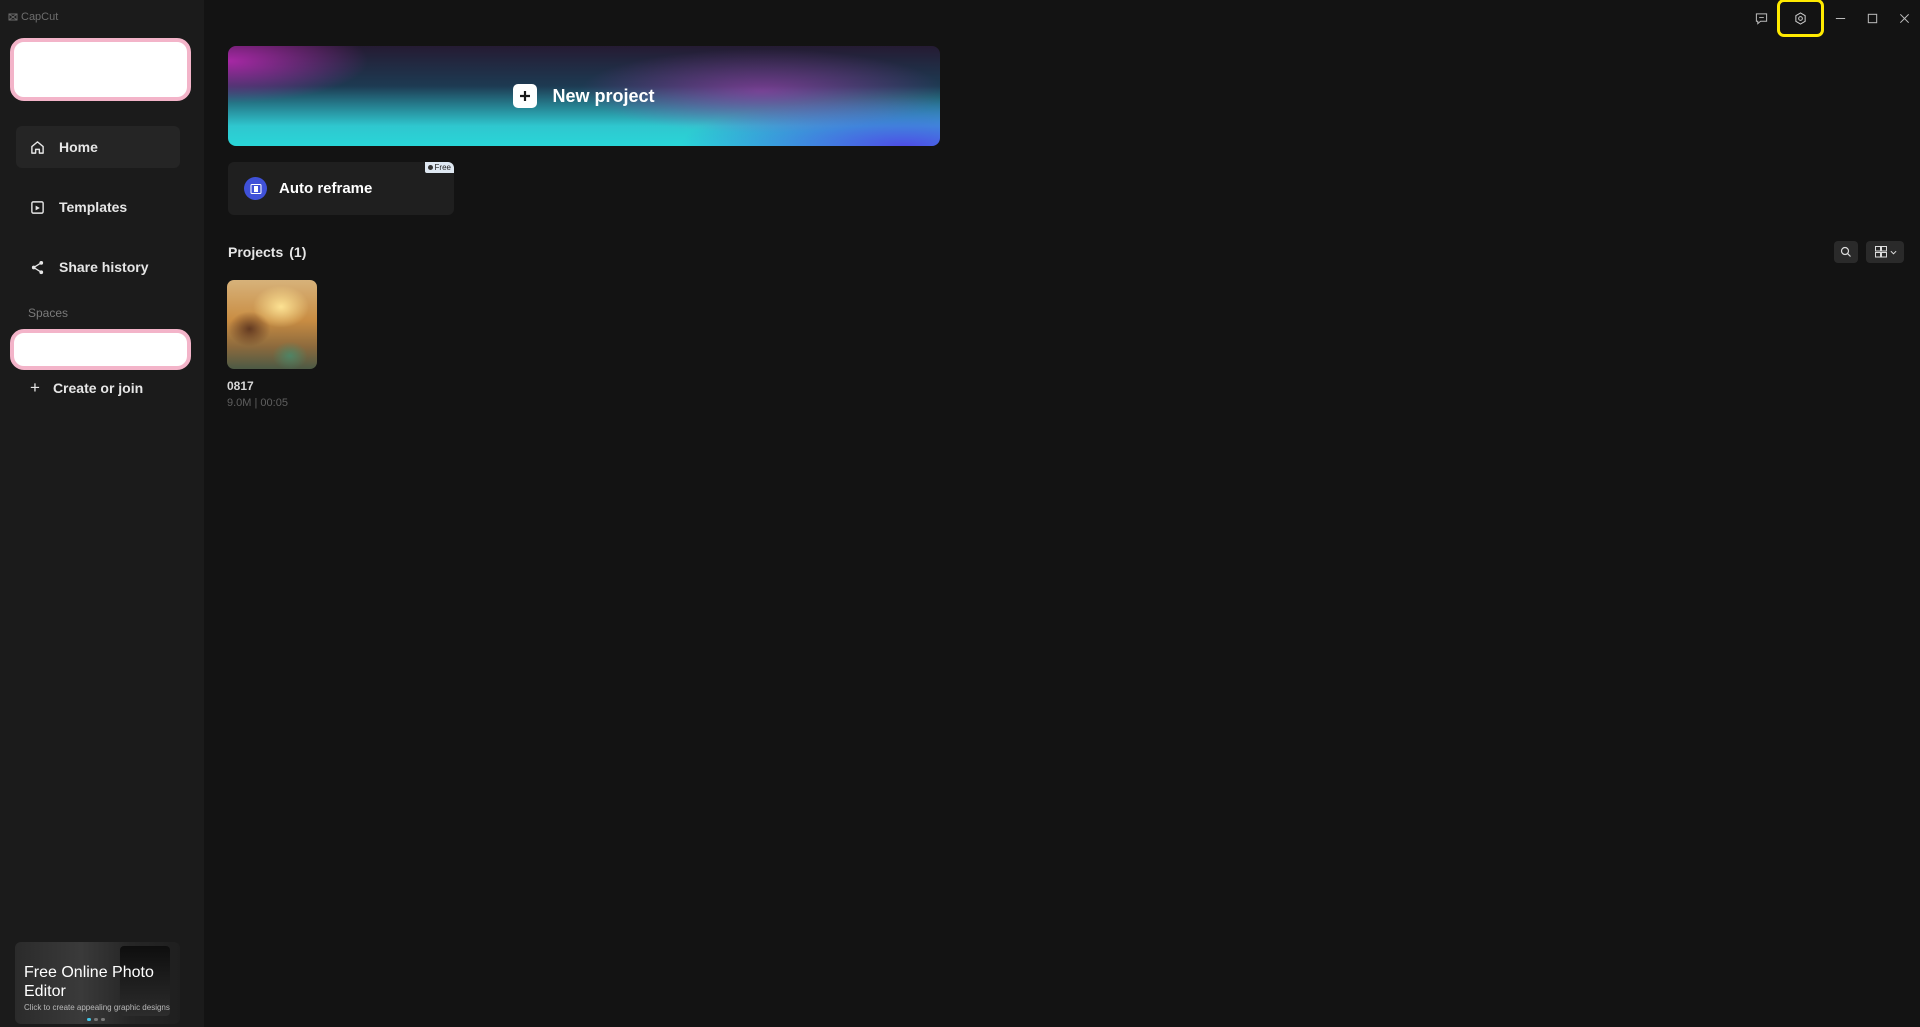 This screenshot has height=1027, width=1920. What do you see at coordinates (35, 387) in the screenshot?
I see `plus-icon: +` at bounding box center [35, 387].